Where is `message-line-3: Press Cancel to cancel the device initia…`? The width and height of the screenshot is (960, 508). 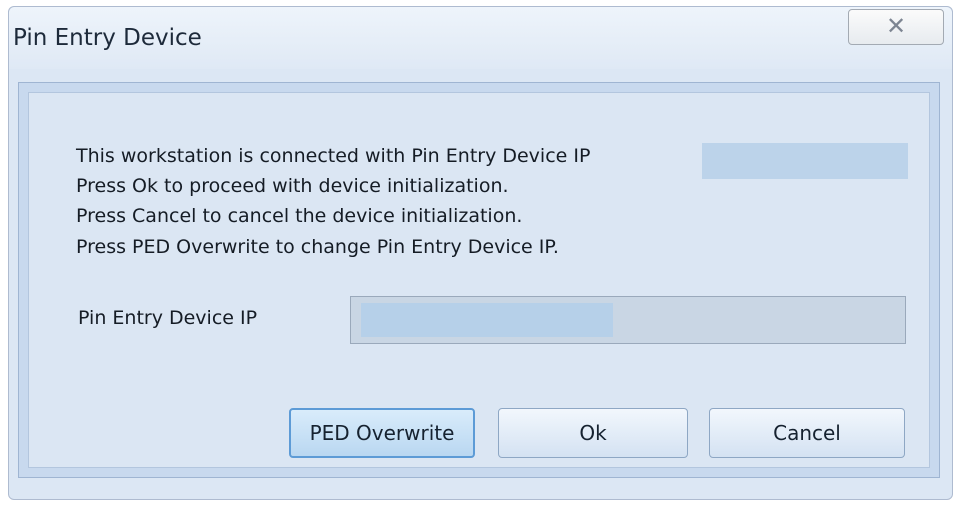
message-line-3: Press Cancel to cancel the device initia… is located at coordinates (299, 216).